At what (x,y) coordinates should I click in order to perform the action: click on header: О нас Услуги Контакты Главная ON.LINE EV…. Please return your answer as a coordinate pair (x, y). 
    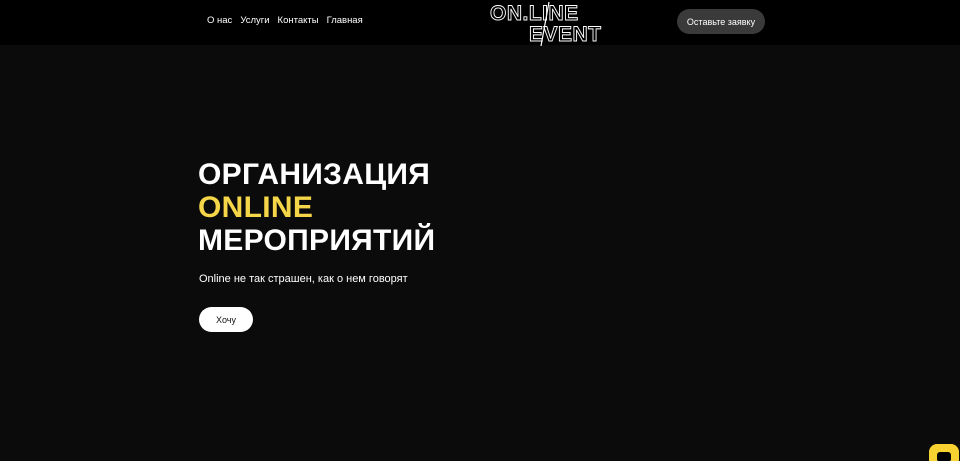
    Looking at the image, I should click on (480, 23).